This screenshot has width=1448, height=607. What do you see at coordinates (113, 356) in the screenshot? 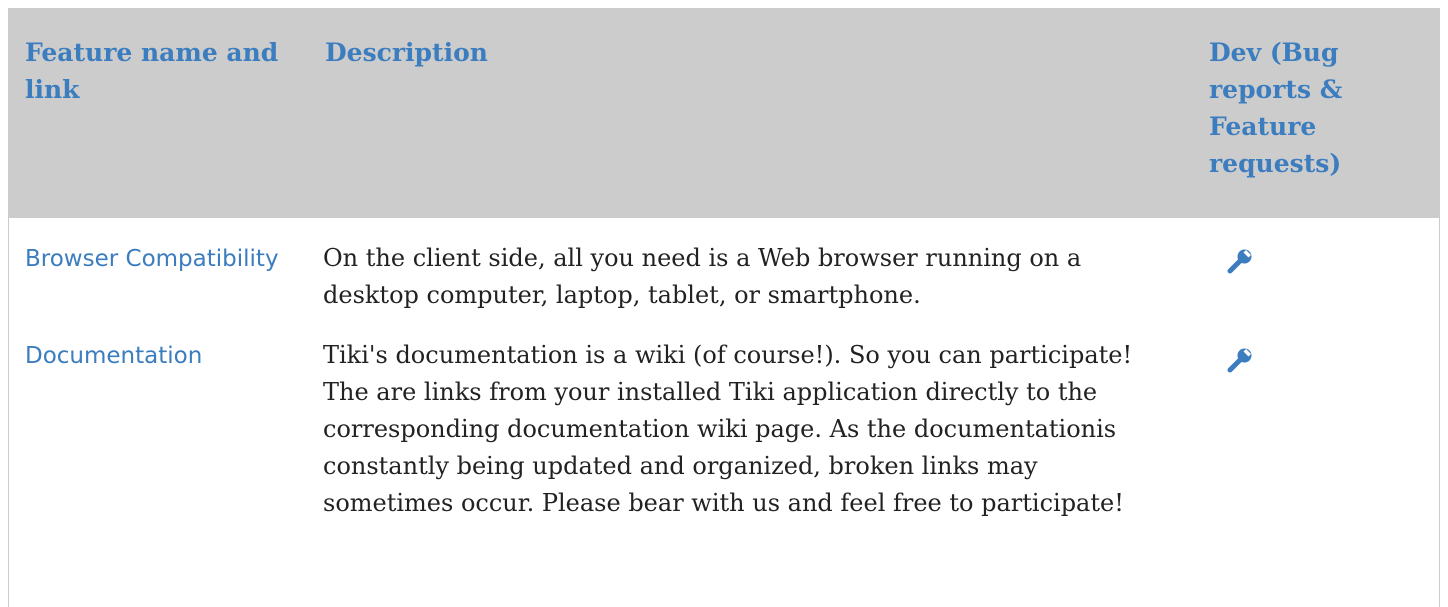
I see `feature-link-documentation: Documentation` at bounding box center [113, 356].